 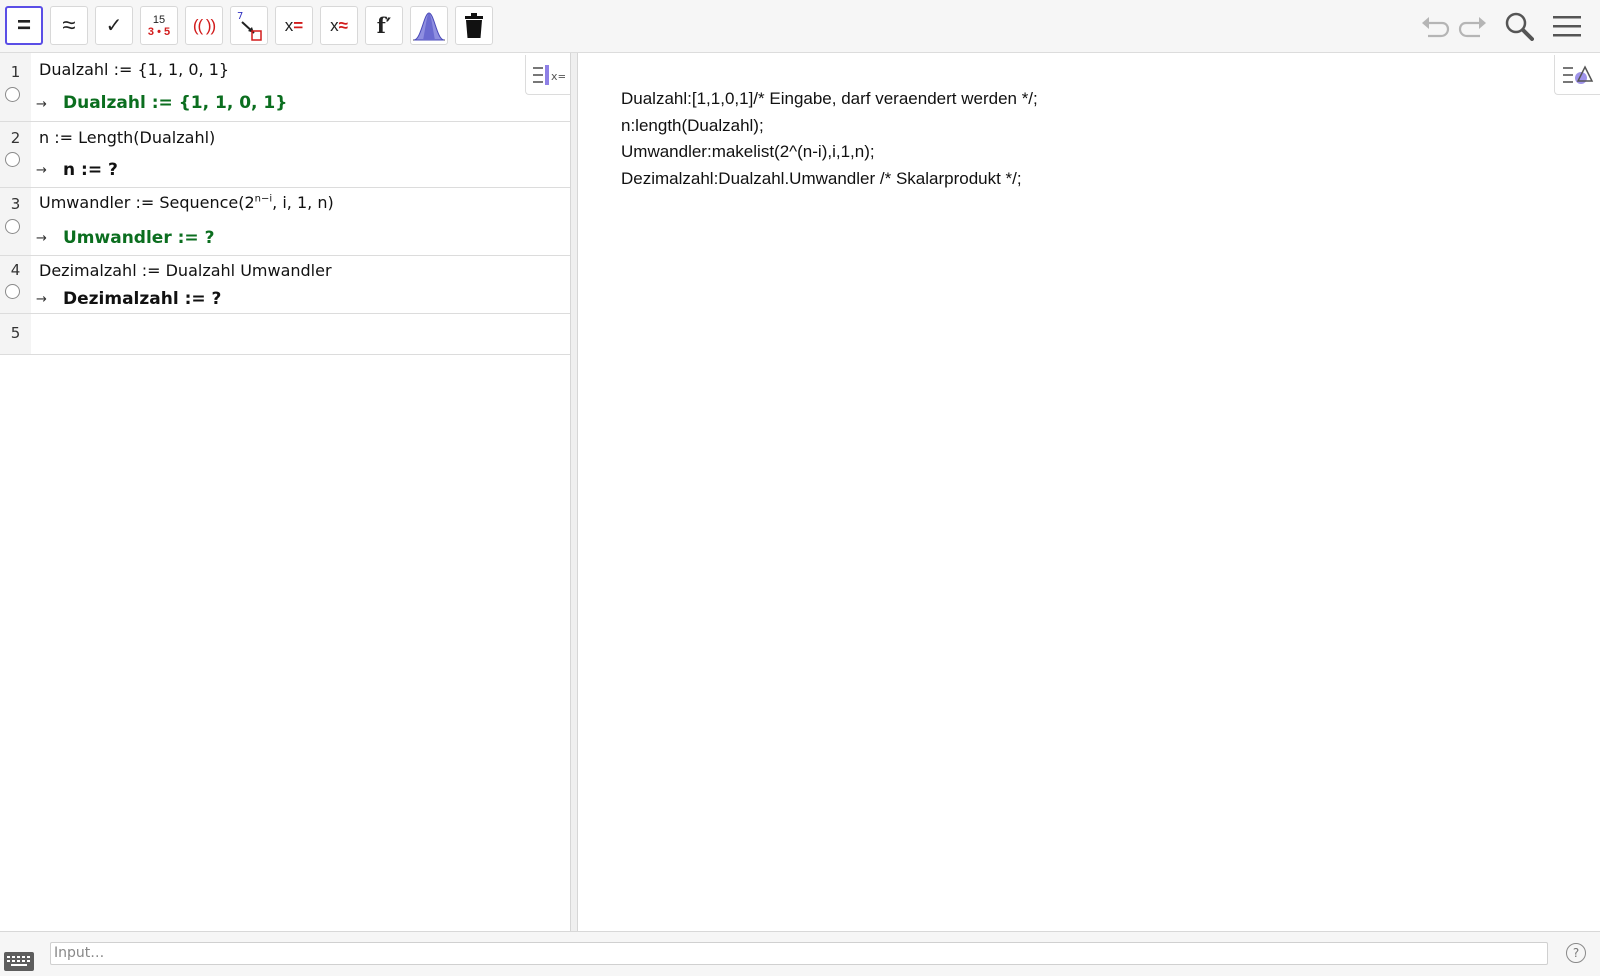 What do you see at coordinates (1576, 953) in the screenshot?
I see `help-button: ?` at bounding box center [1576, 953].